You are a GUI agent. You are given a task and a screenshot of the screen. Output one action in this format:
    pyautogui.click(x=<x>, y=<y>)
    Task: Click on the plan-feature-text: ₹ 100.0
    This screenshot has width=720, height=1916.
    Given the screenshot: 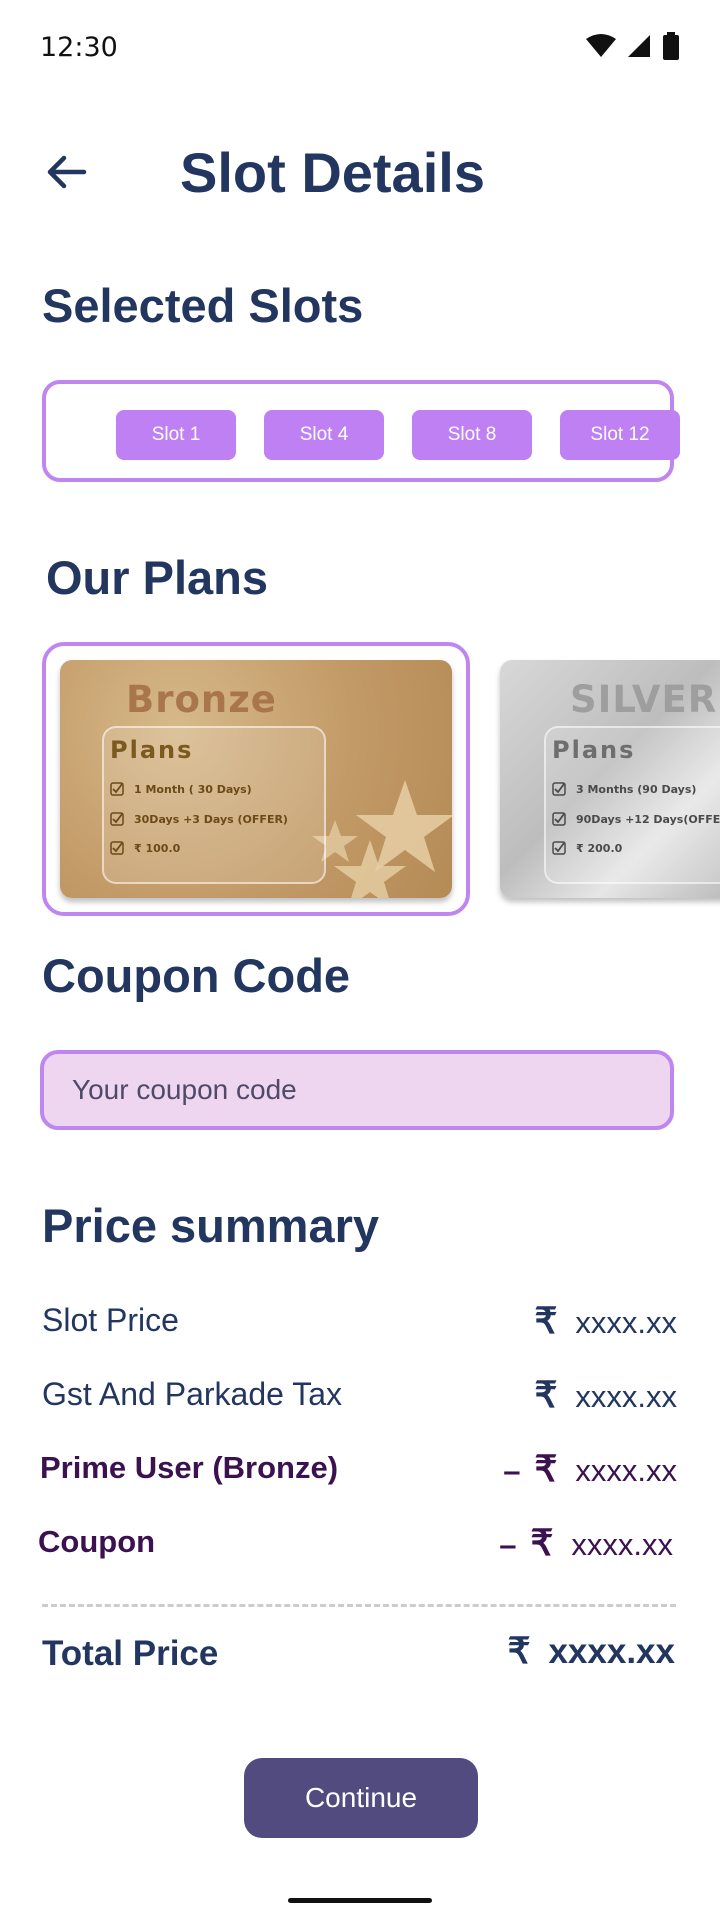 What is the action you would take?
    pyautogui.click(x=157, y=848)
    